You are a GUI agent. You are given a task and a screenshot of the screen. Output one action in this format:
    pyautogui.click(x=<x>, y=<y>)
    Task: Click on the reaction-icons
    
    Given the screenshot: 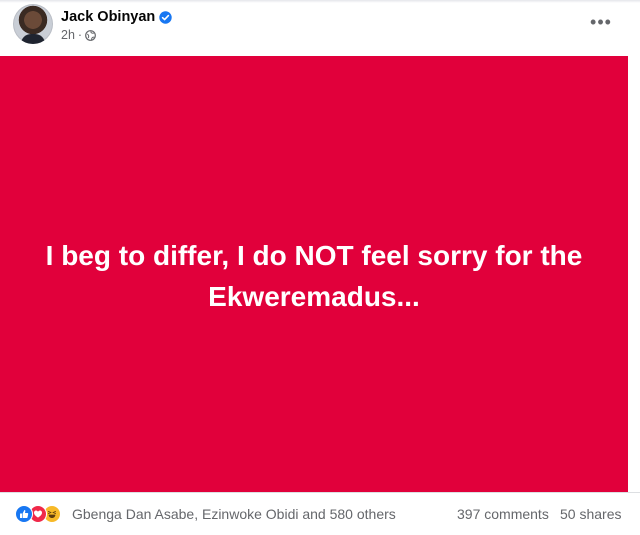 What is the action you would take?
    pyautogui.click(x=38, y=514)
    